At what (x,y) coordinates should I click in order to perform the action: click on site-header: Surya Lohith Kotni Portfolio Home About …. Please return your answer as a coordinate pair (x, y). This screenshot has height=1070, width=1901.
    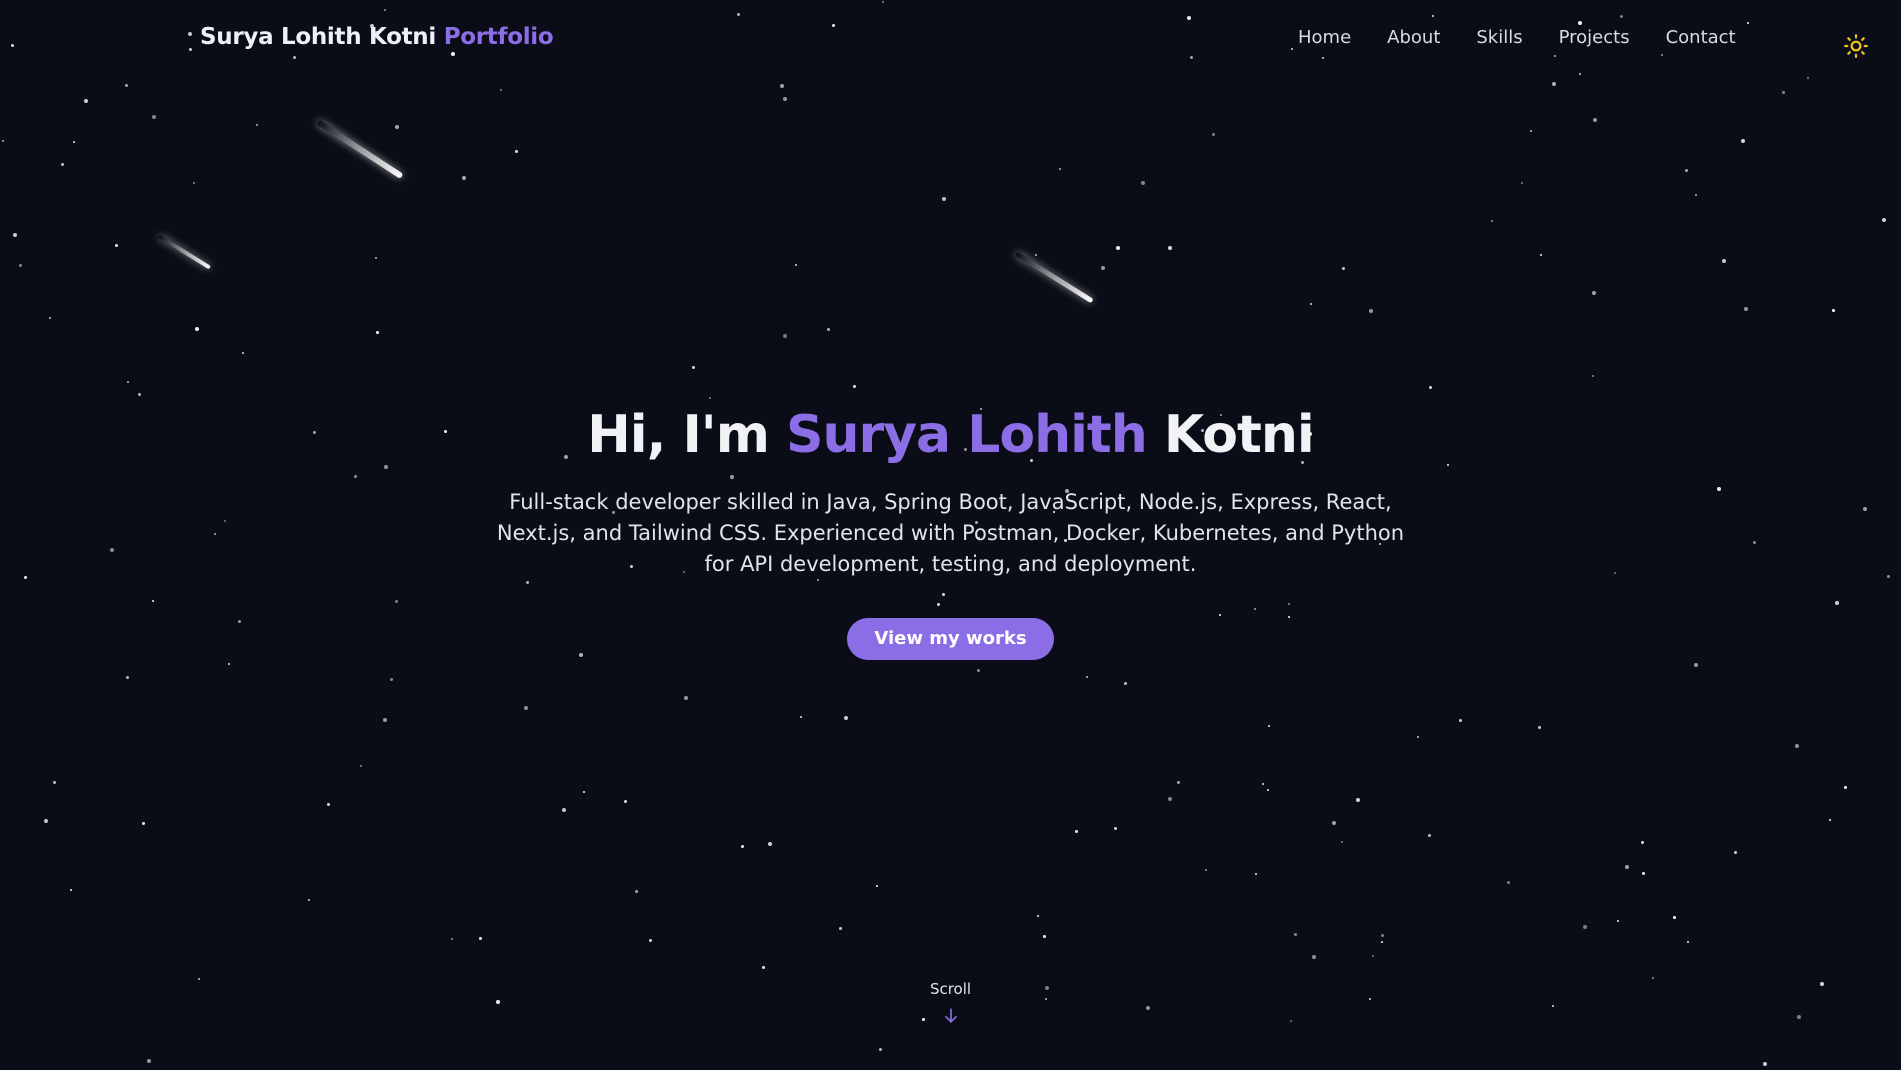
    Looking at the image, I should click on (950, 40).